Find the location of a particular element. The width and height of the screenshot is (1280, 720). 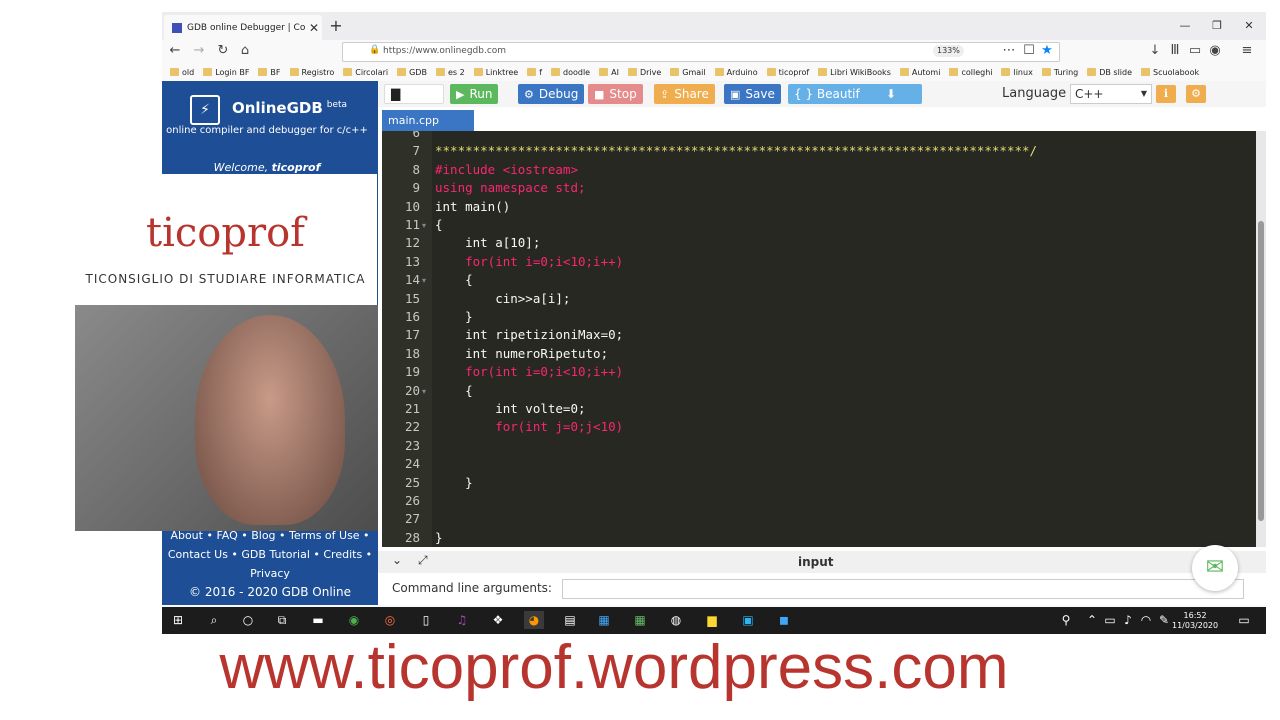

footer-links-3: Privacy is located at coordinates (270, 573).